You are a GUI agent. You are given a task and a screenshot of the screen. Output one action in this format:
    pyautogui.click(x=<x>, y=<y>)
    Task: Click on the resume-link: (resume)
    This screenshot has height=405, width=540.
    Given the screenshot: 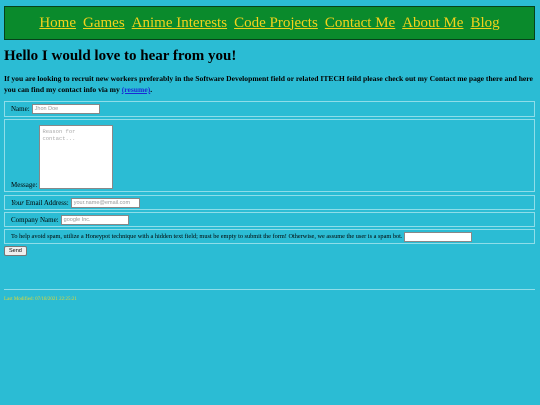 What is the action you would take?
    pyautogui.click(x=136, y=89)
    